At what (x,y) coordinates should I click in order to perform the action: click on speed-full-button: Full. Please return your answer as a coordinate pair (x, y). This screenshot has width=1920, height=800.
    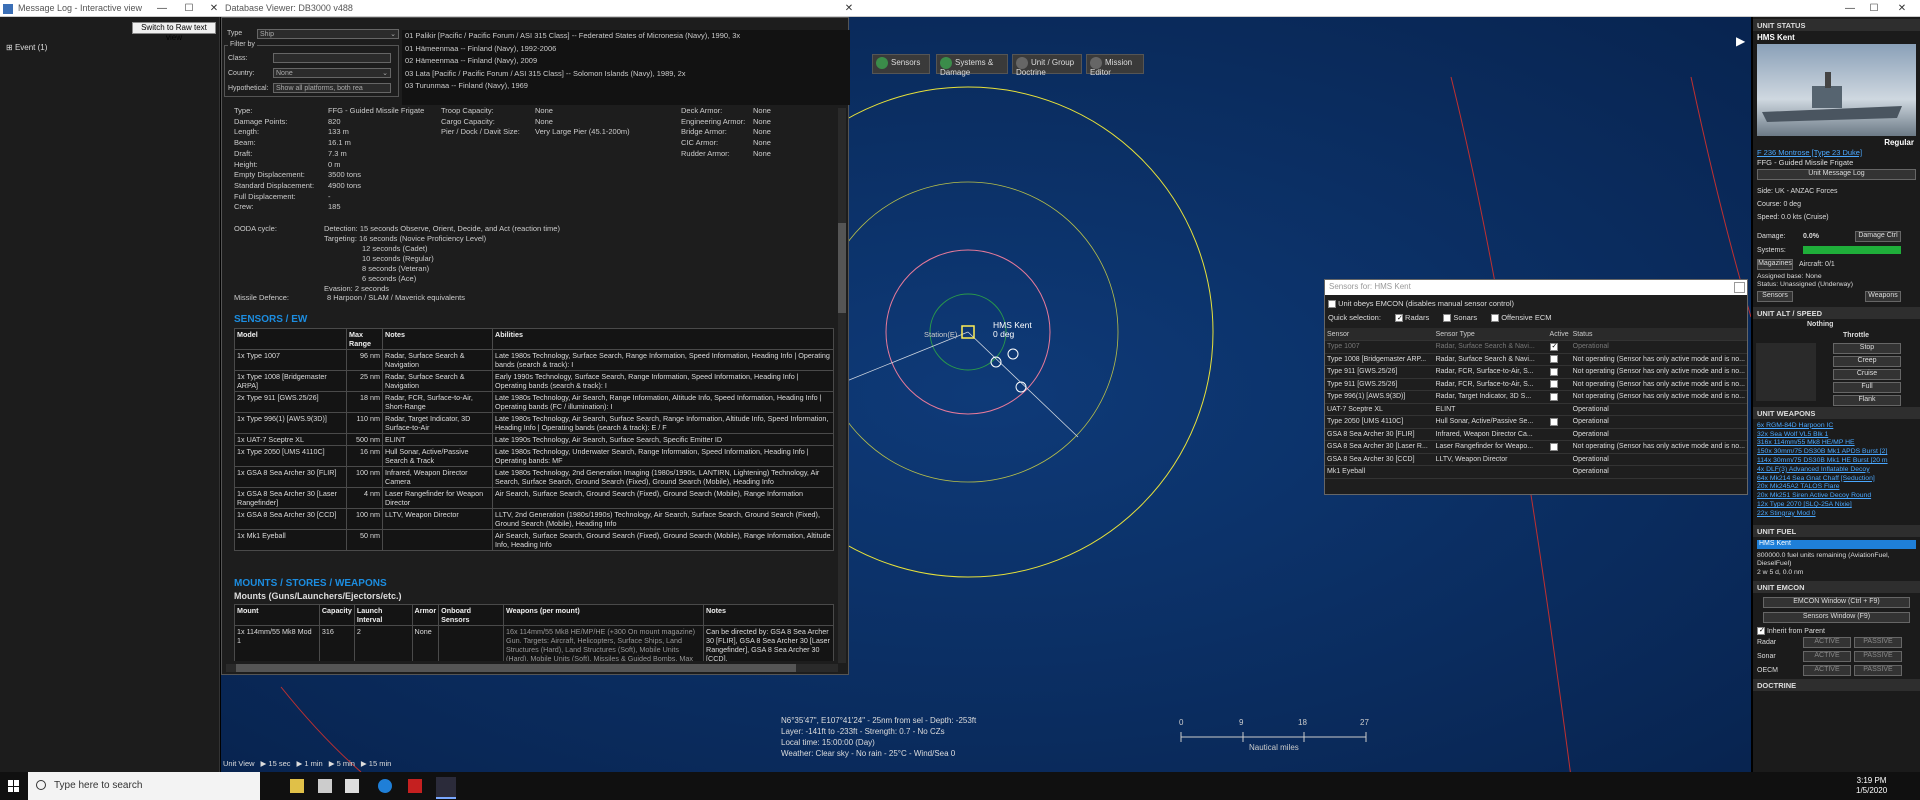
    Looking at the image, I should click on (1867, 387).